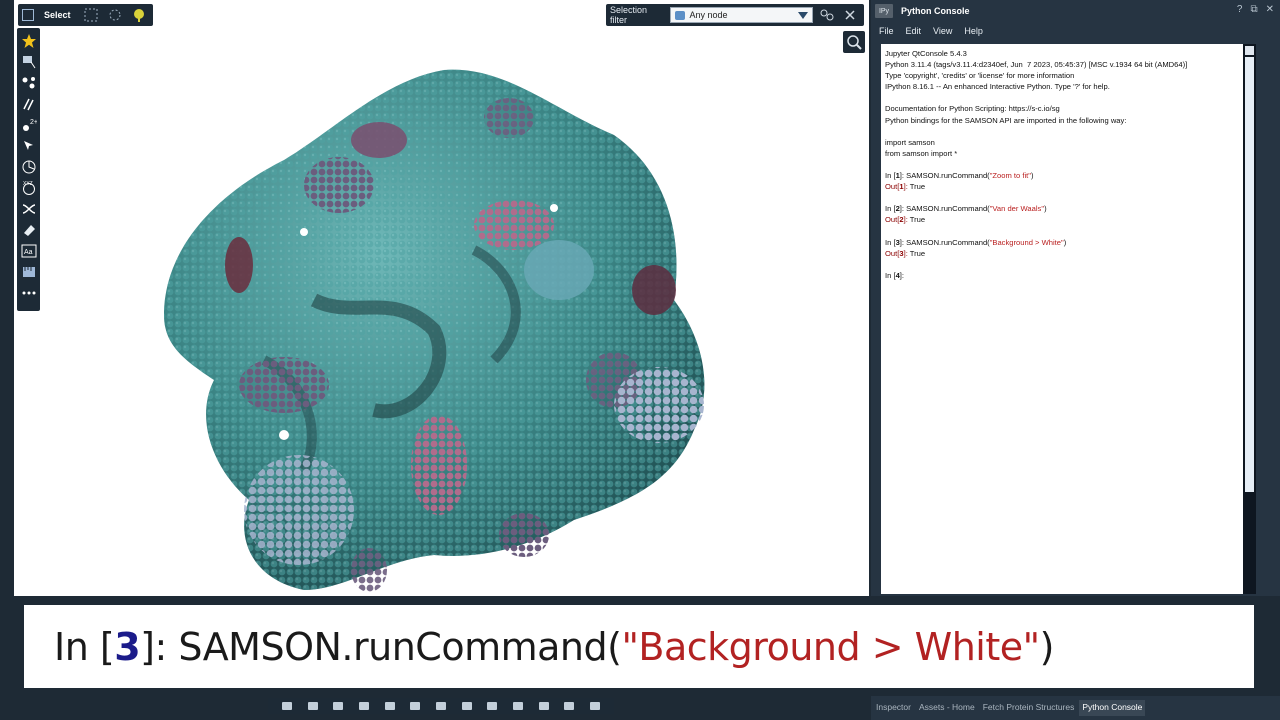 Image resolution: width=1280 pixels, height=720 pixels. Describe the element at coordinates (1062, 275) in the screenshot. I see `input-prompt: In [4]:` at that location.